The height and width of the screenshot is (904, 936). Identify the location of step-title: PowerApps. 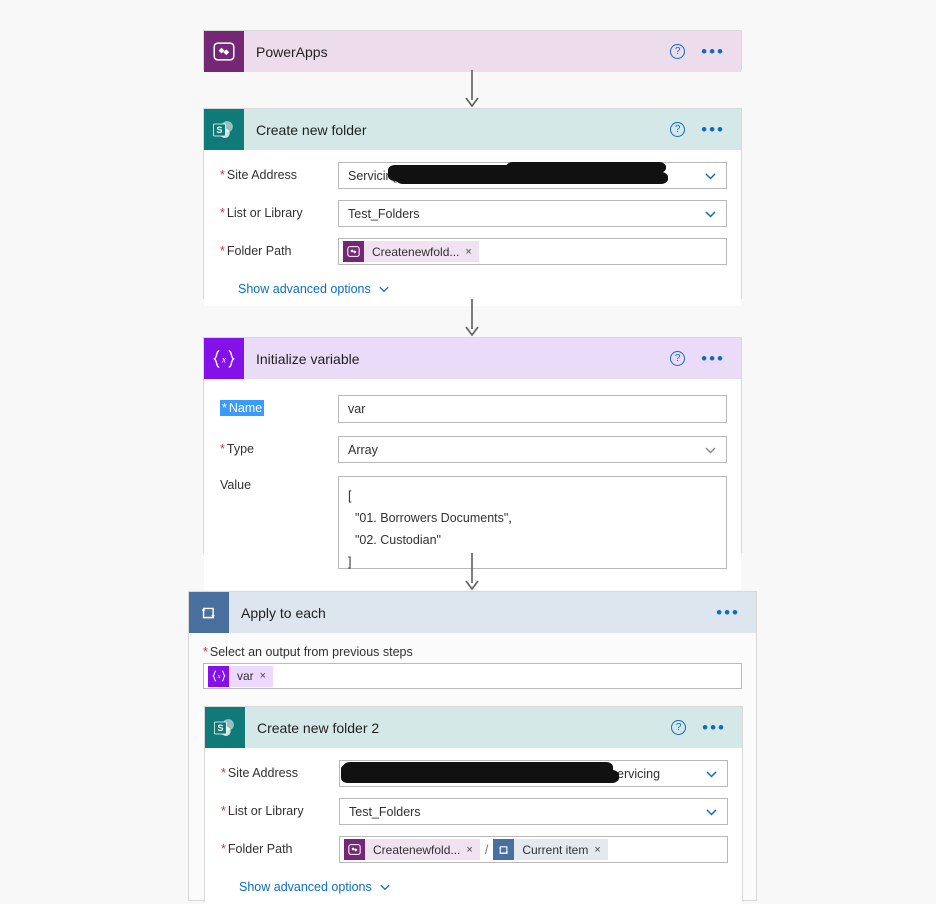
(292, 51).